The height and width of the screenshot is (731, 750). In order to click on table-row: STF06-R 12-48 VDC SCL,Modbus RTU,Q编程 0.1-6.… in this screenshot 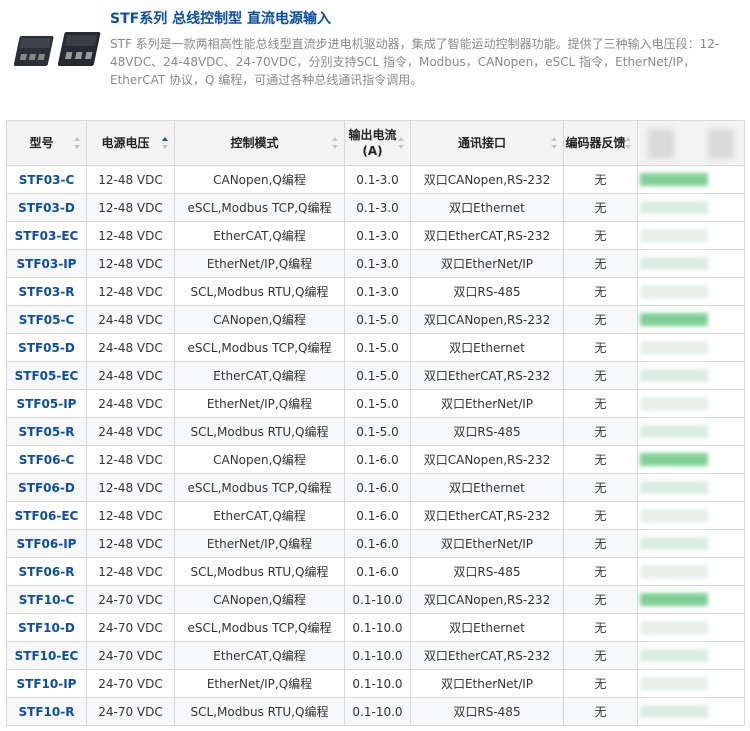, I will do `click(375, 571)`.